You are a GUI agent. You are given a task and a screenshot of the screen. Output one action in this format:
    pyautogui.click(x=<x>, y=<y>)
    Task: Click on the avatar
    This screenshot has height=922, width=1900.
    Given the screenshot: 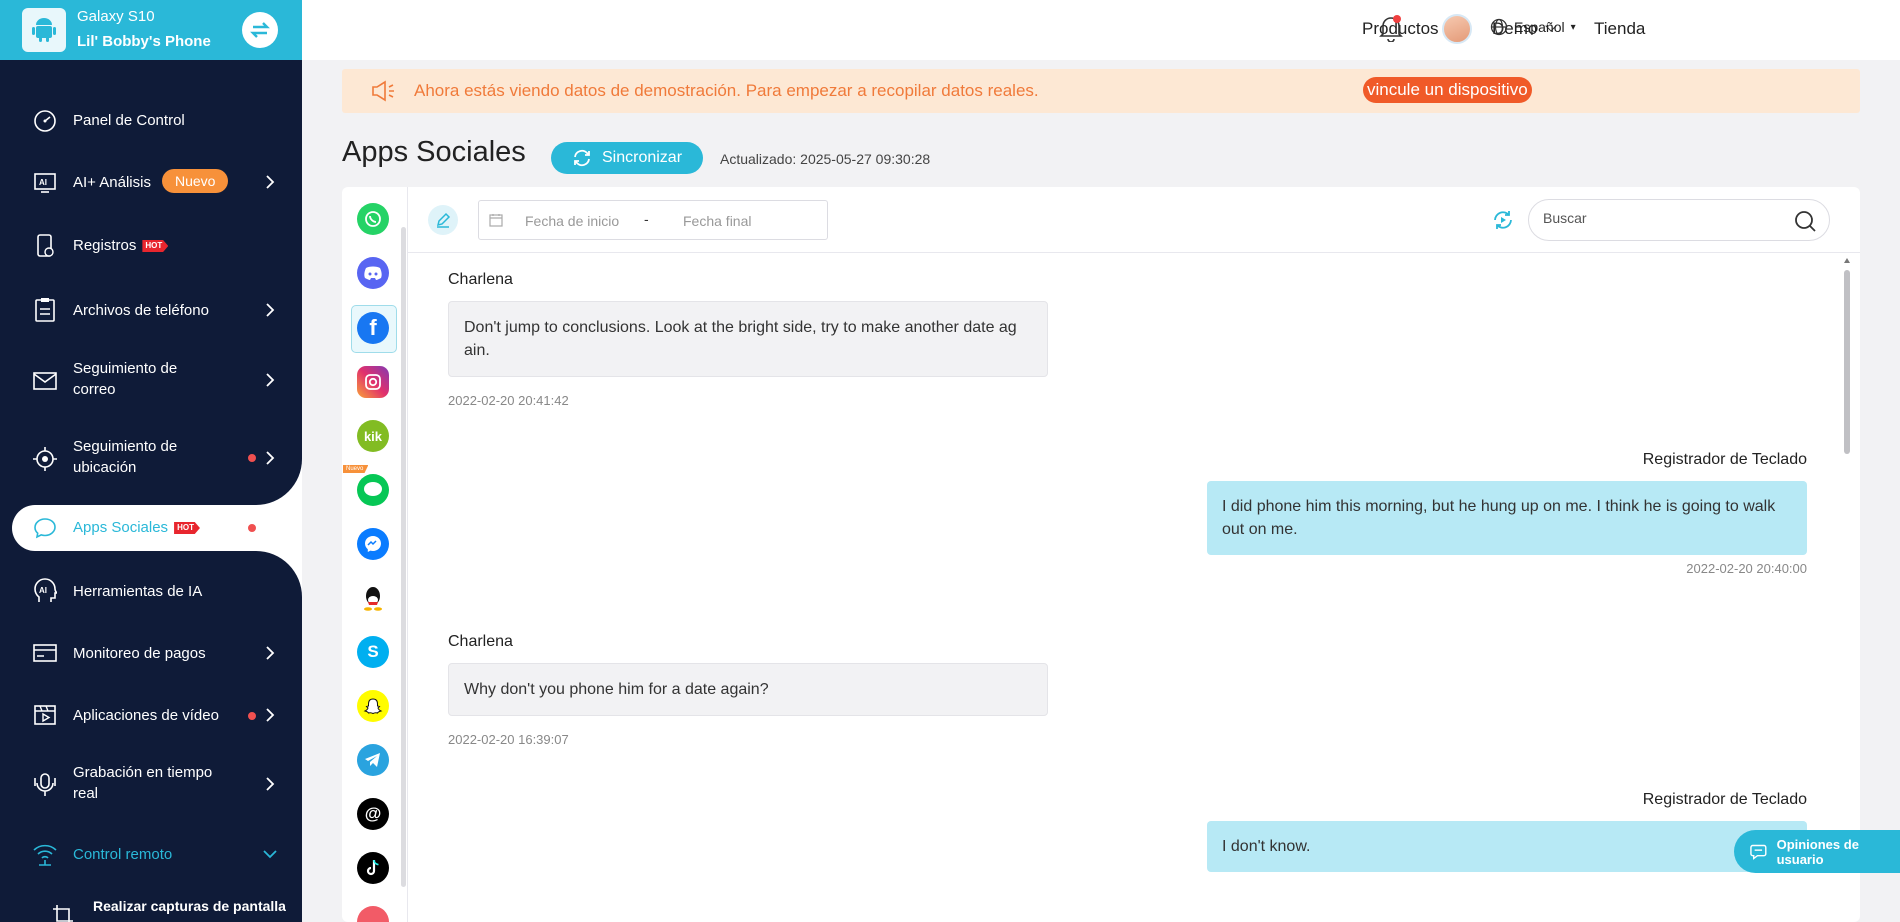 What is the action you would take?
    pyautogui.click(x=1457, y=29)
    